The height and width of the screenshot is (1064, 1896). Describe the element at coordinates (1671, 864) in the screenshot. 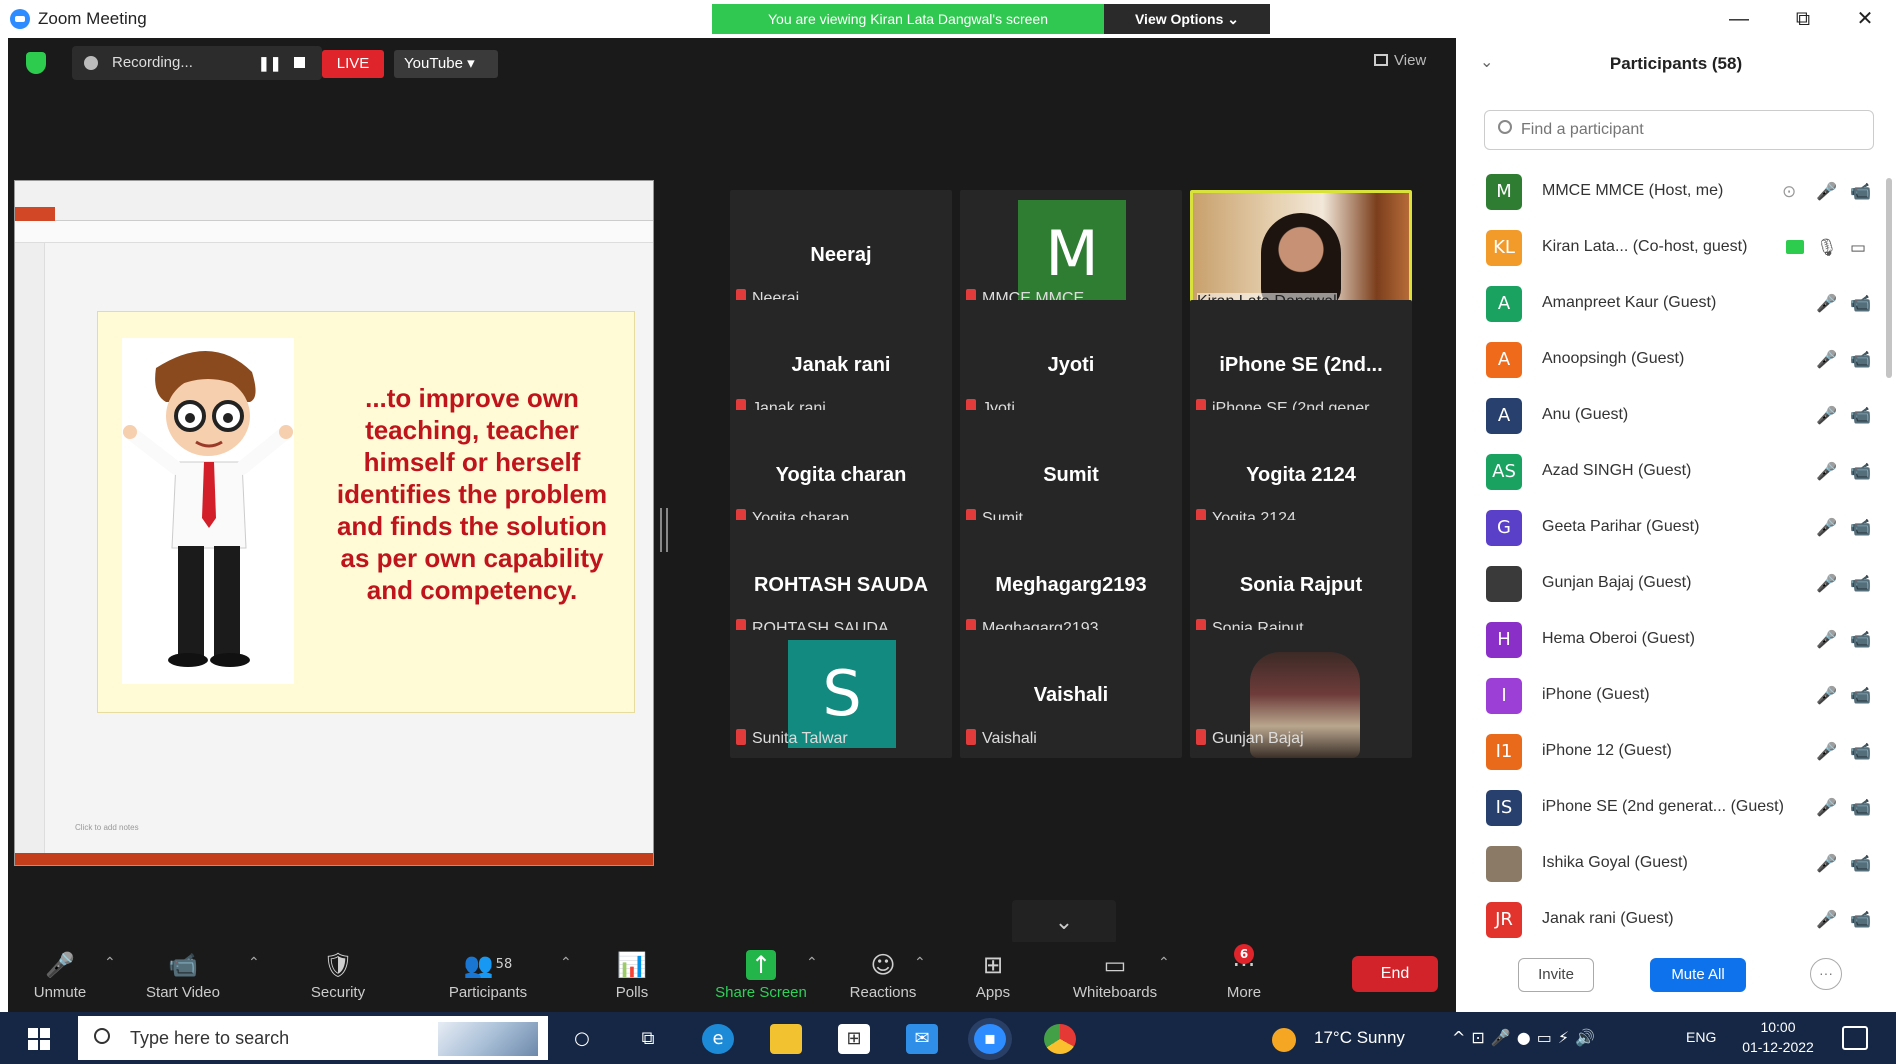

I see `participant-row: Ishika Goyal (Guest) 🎤 📹` at that location.